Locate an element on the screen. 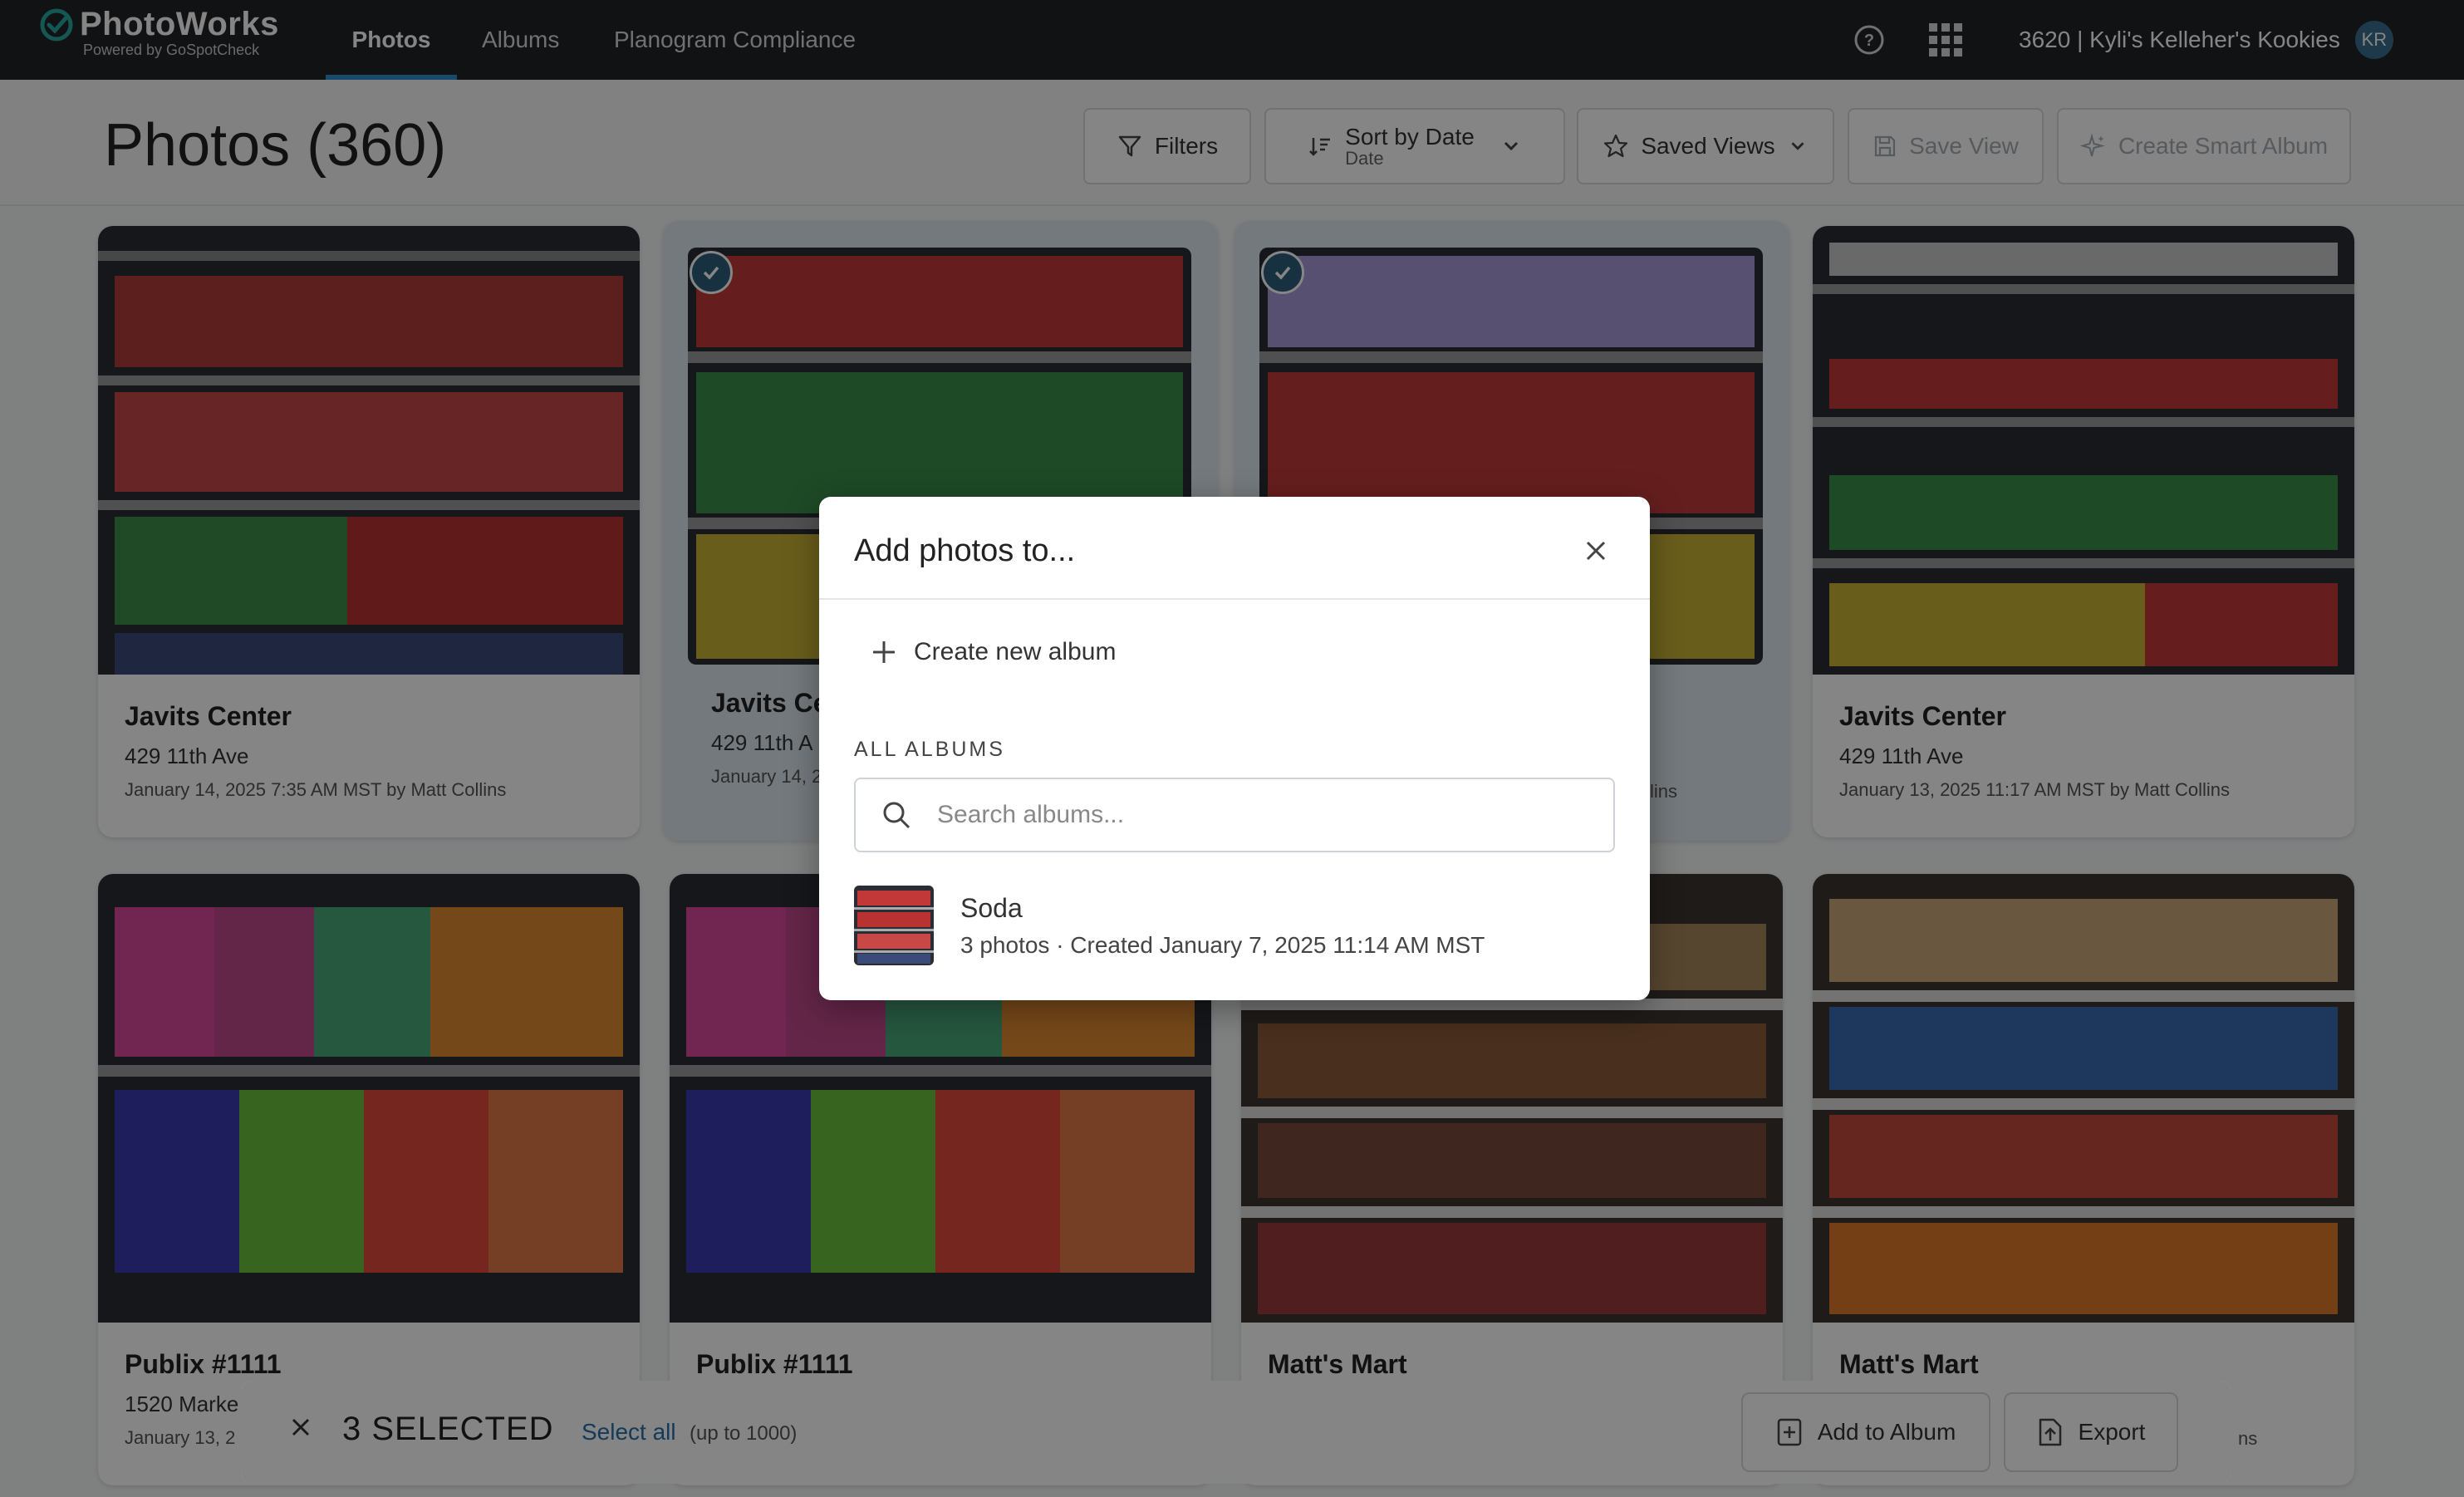 The width and height of the screenshot is (2464, 1497). album-search-field is located at coordinates (1234, 815).